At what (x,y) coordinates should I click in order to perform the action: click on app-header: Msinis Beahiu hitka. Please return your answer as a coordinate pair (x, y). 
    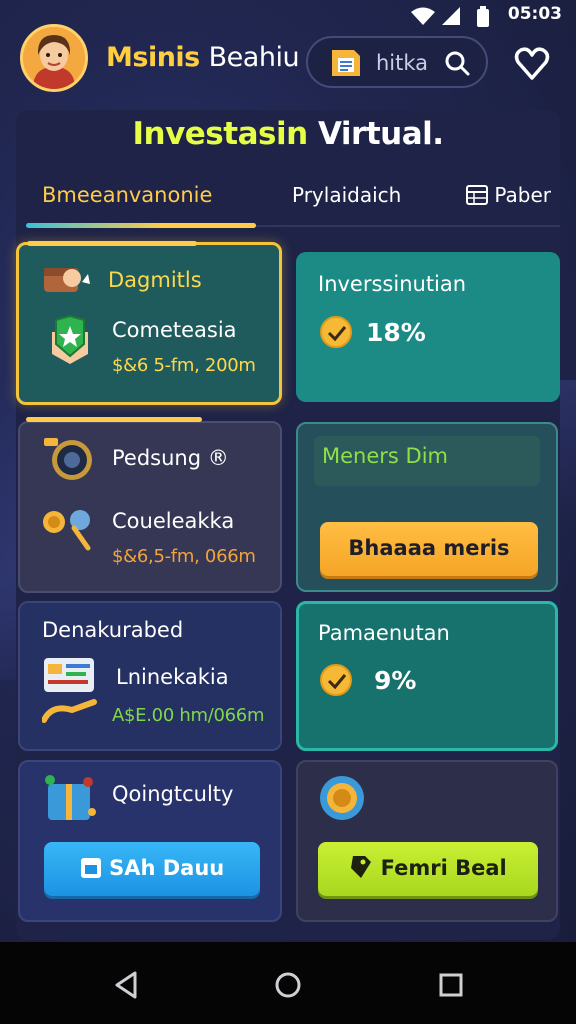
    Looking at the image, I should click on (288, 62).